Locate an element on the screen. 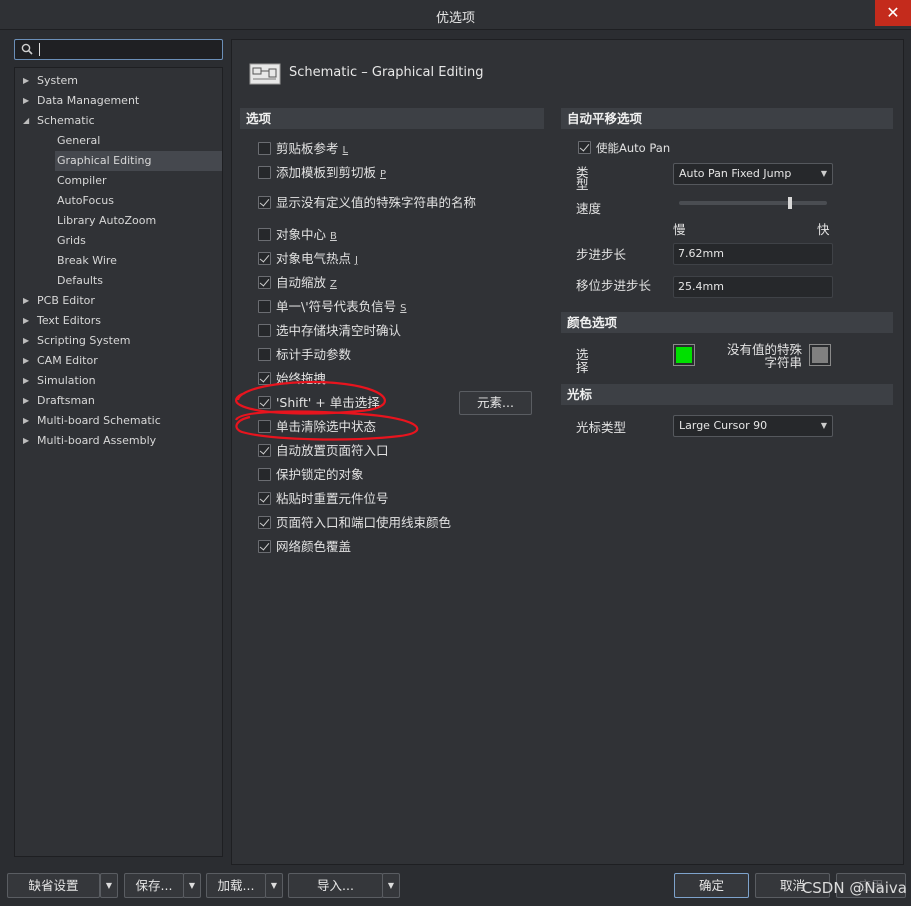 This screenshot has width=911, height=906. shift-step-size-label: 移位步进步长 is located at coordinates (614, 285).